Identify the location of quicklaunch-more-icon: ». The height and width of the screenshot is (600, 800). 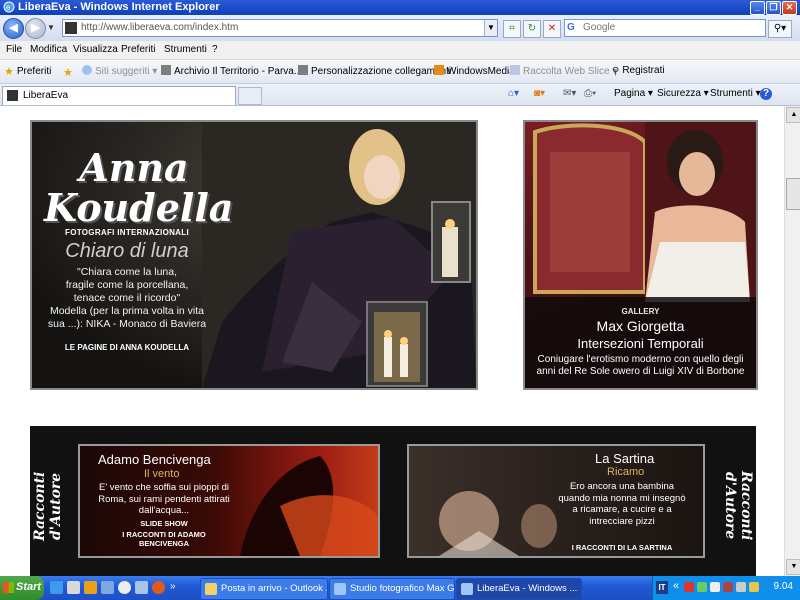
(173, 586).